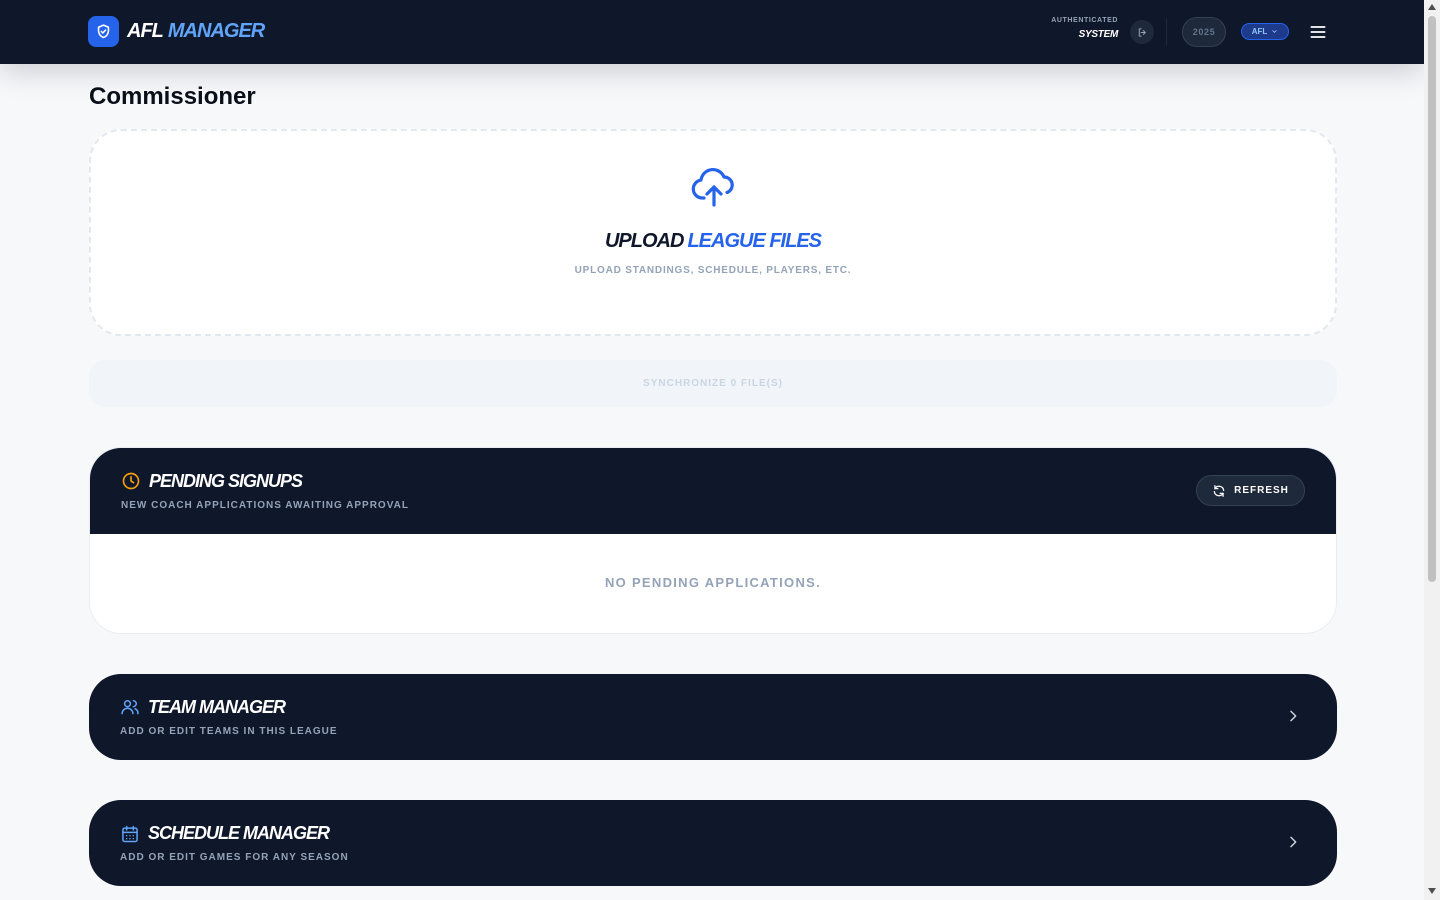 The image size is (1440, 900). What do you see at coordinates (103, 31) in the screenshot?
I see `shield-check-icon` at bounding box center [103, 31].